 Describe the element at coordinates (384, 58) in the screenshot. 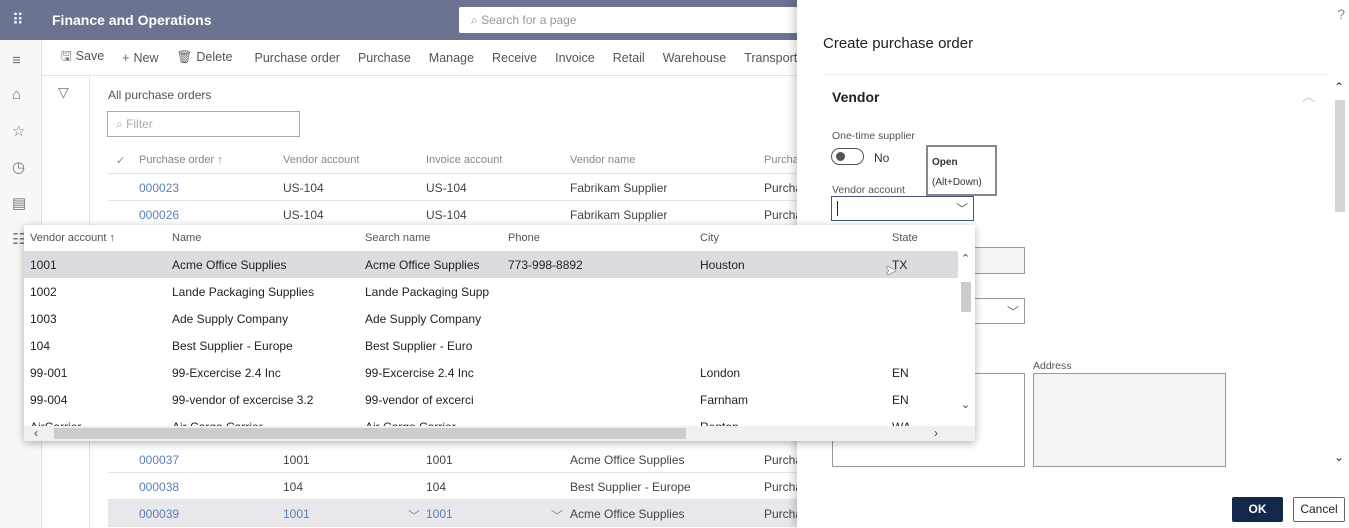

I see `tab-purchase: Purchase` at that location.